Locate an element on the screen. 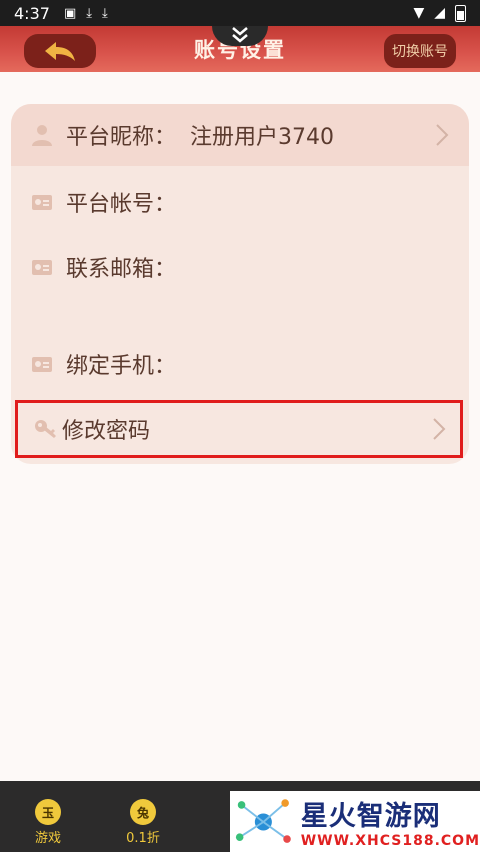 This screenshot has width=480, height=852. change-password-label: 修改密码 is located at coordinates (106, 431).